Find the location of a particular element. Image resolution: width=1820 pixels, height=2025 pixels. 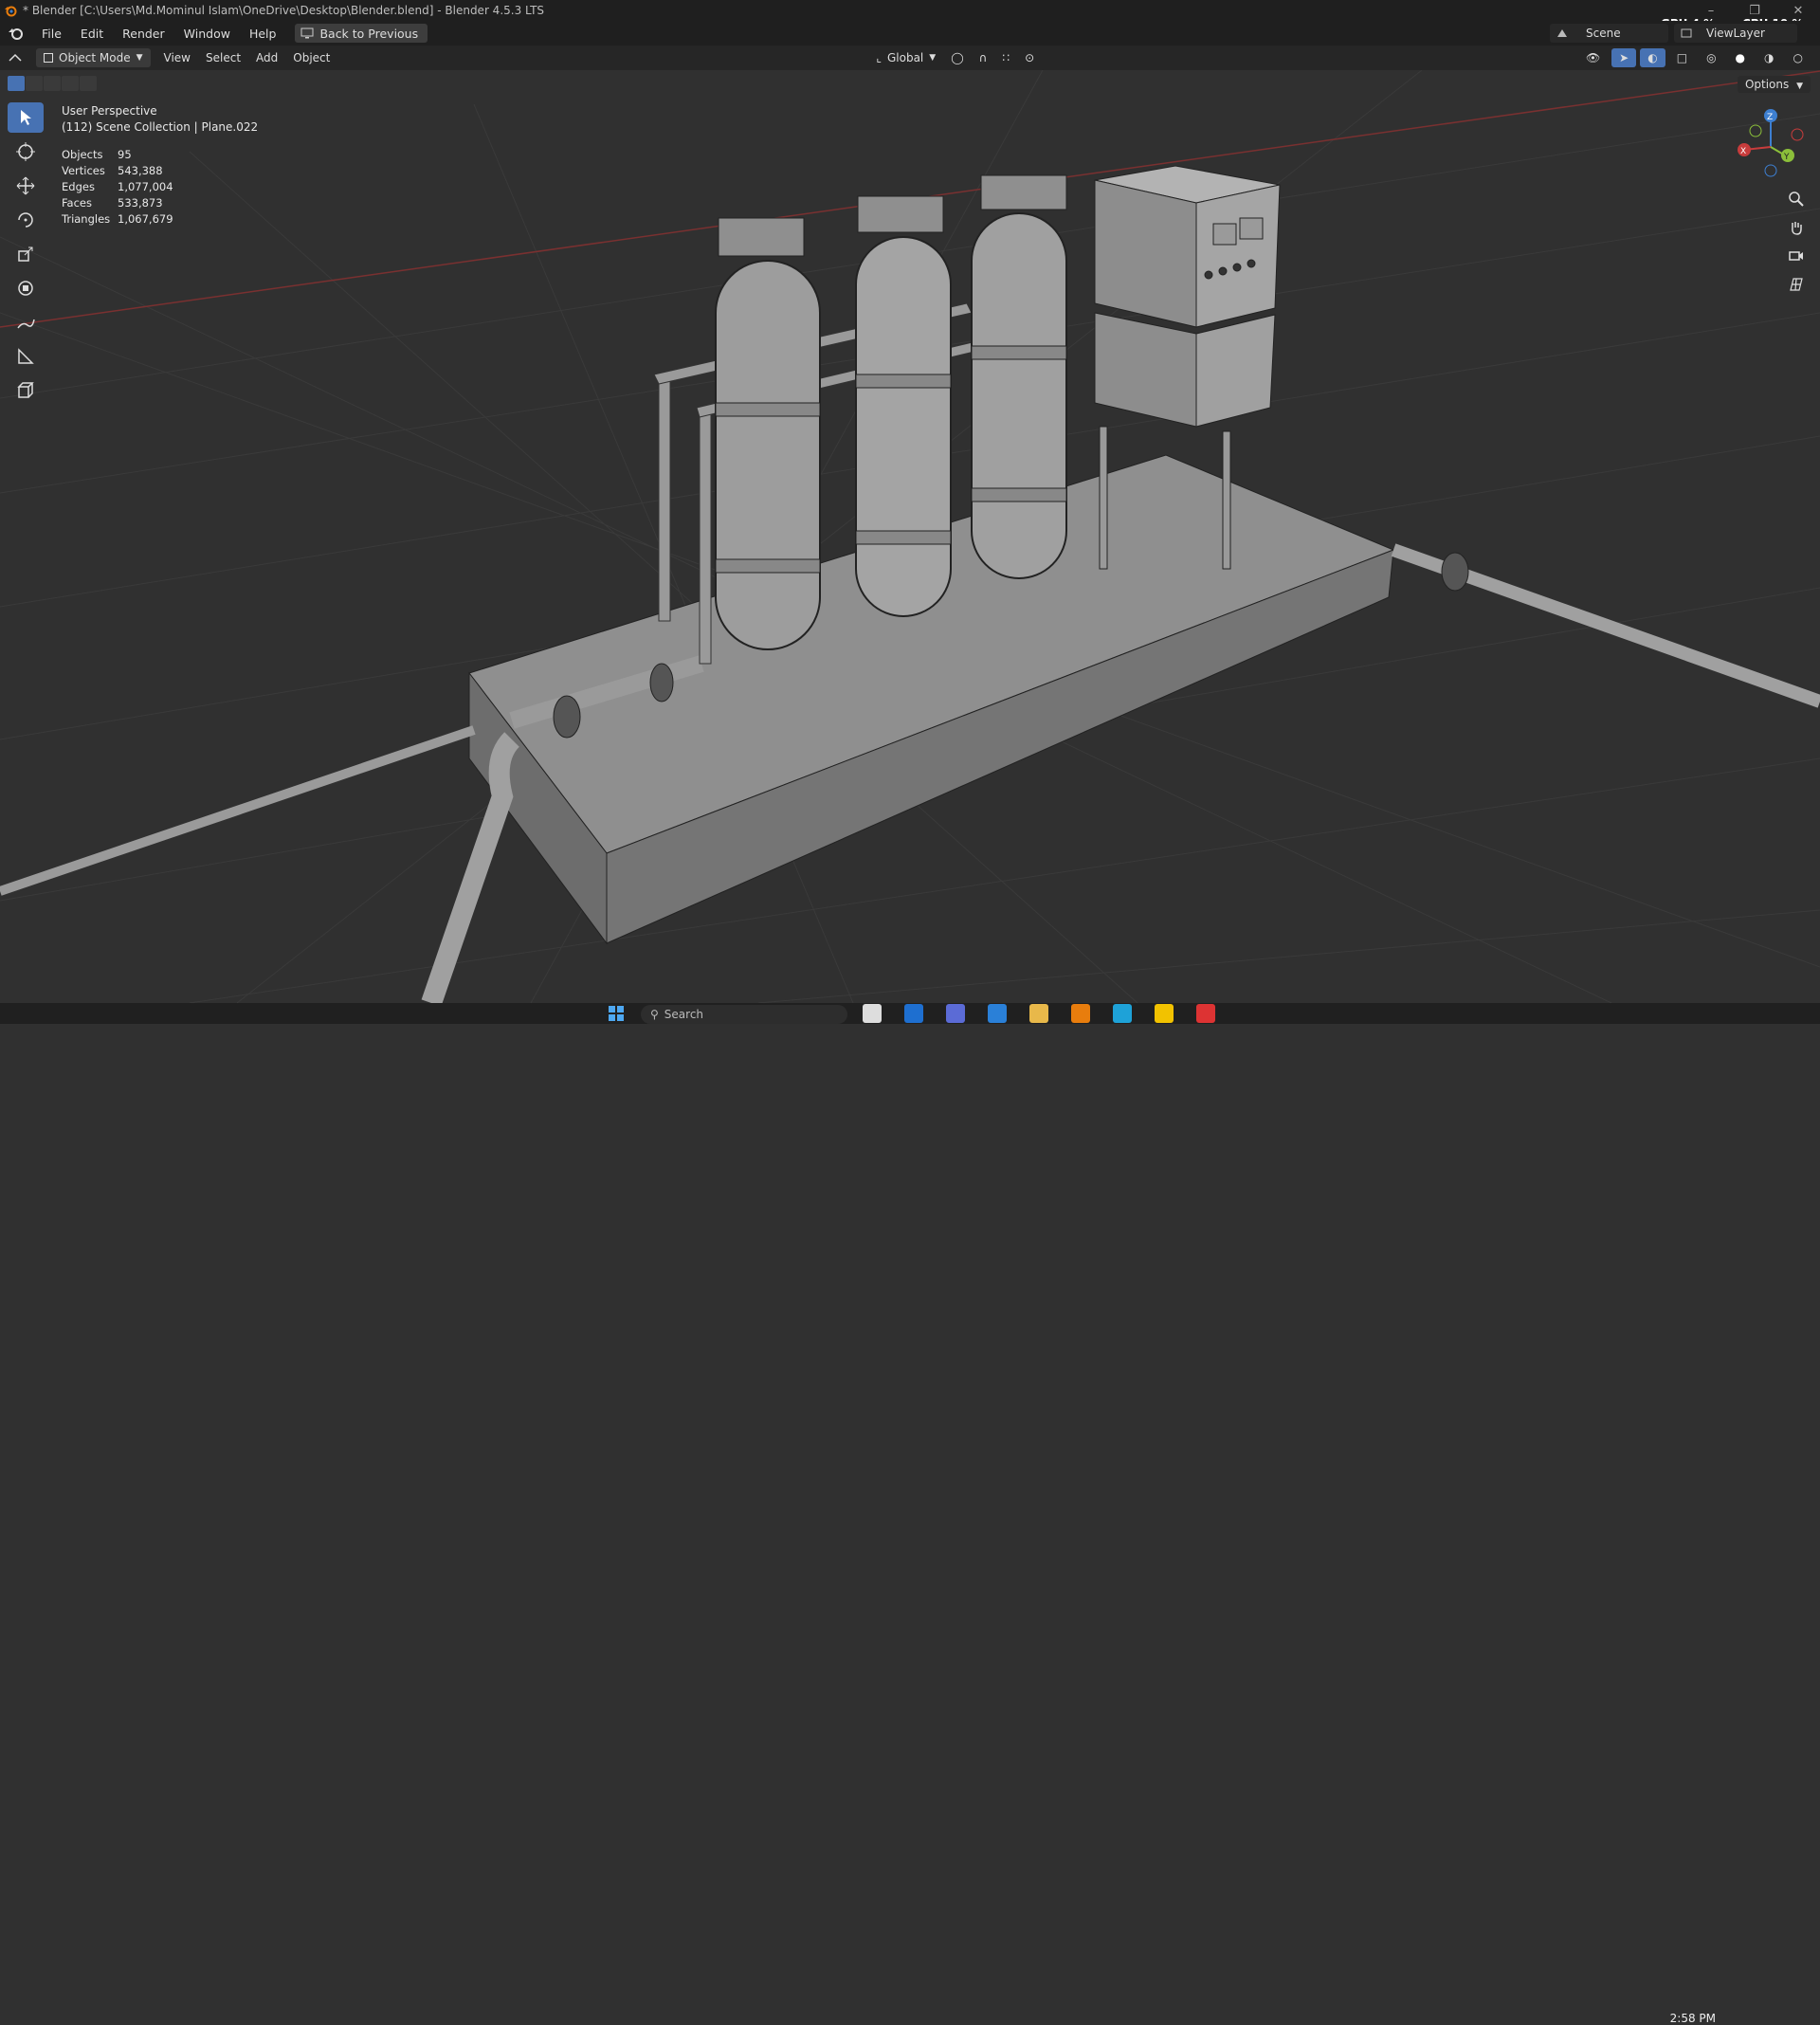

back-to-previous-label: Back to Previous is located at coordinates (369, 33).